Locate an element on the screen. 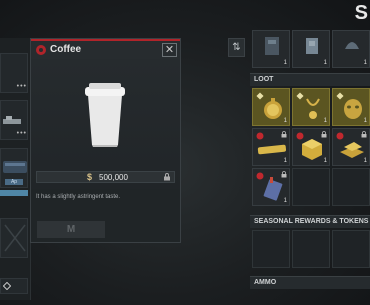 The image size is (370, 305). item-description: It has a slightly astringent taste. is located at coordinates (78, 197).